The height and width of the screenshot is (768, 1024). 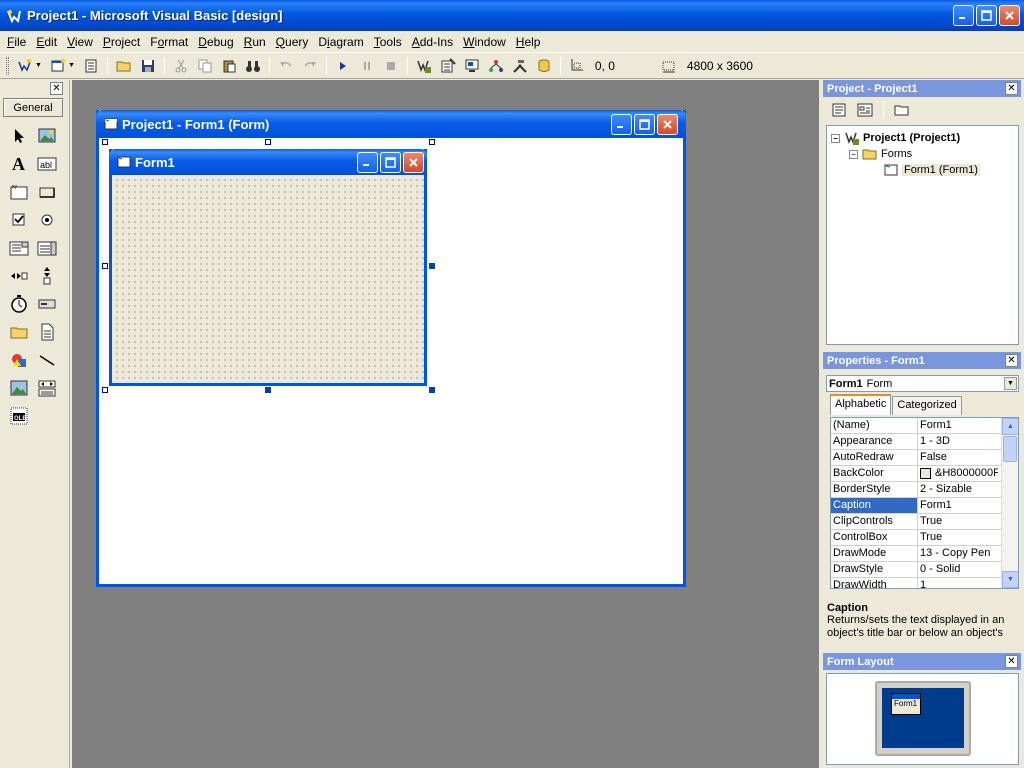 What do you see at coordinates (922, 661) in the screenshot?
I see `form-layout-title-bar: Form Layout ✕` at bounding box center [922, 661].